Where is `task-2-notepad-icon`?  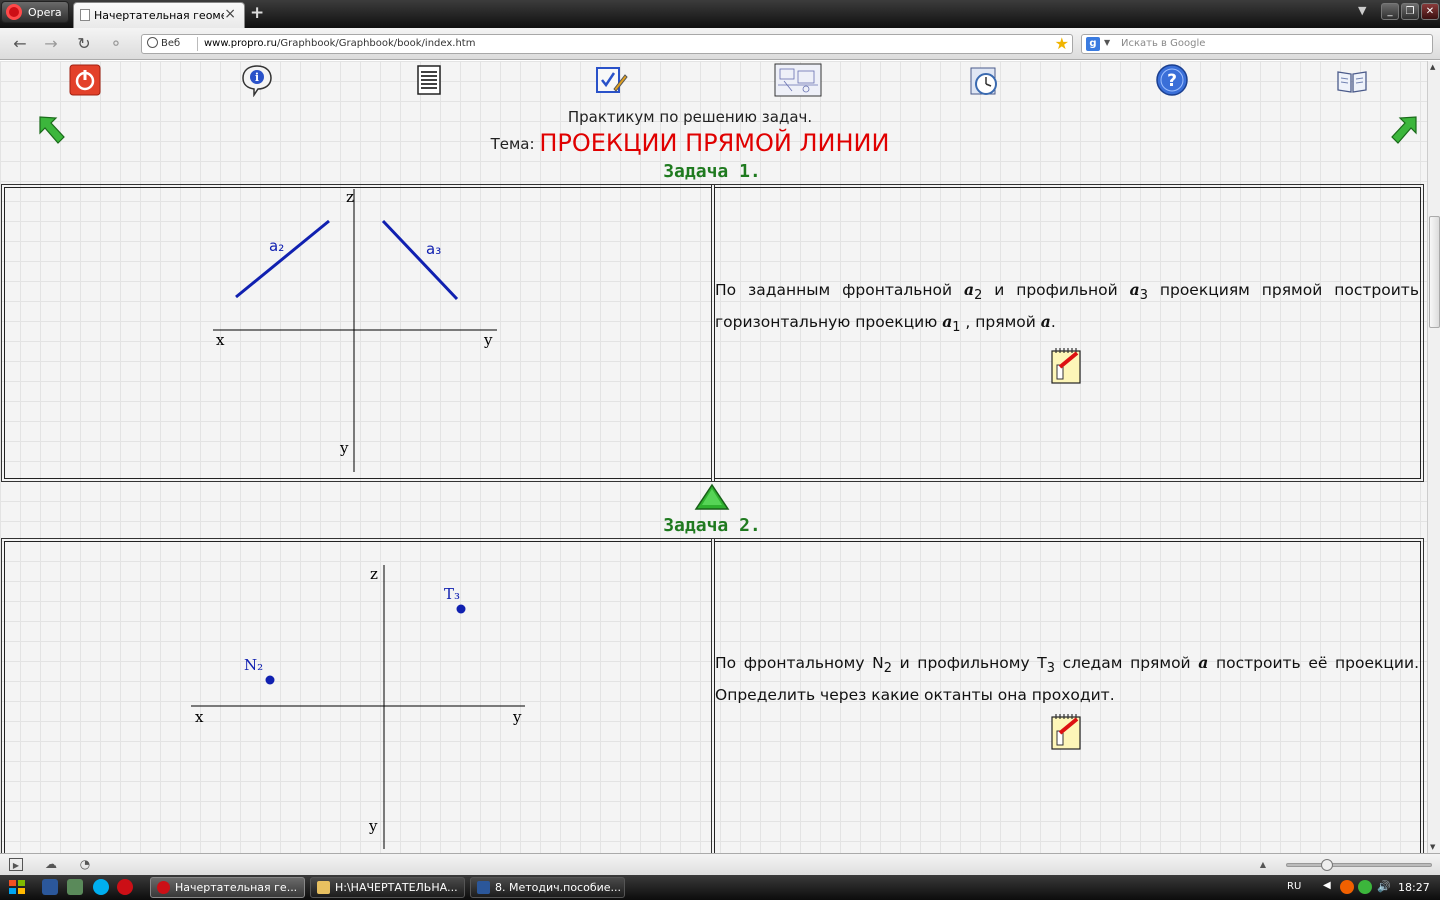
task-2-notepad-icon is located at coordinates (1066, 732).